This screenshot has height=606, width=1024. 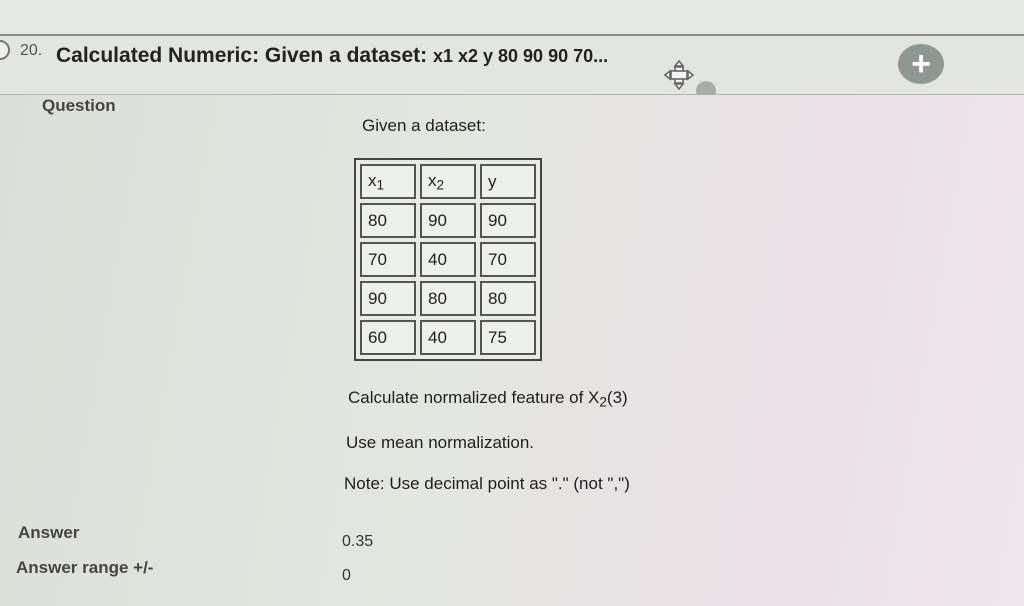 What do you see at coordinates (921, 64) in the screenshot?
I see `plus-circle-icon: +` at bounding box center [921, 64].